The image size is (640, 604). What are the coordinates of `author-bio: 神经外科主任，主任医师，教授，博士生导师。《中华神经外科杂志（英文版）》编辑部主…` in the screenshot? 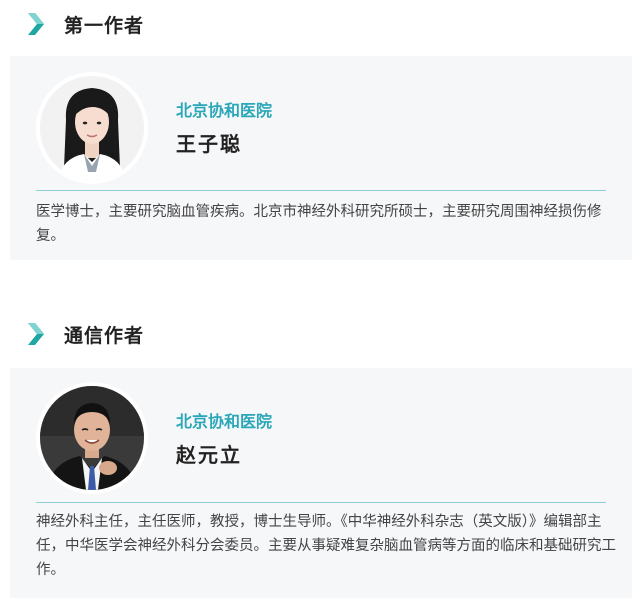 It's located at (326, 546).